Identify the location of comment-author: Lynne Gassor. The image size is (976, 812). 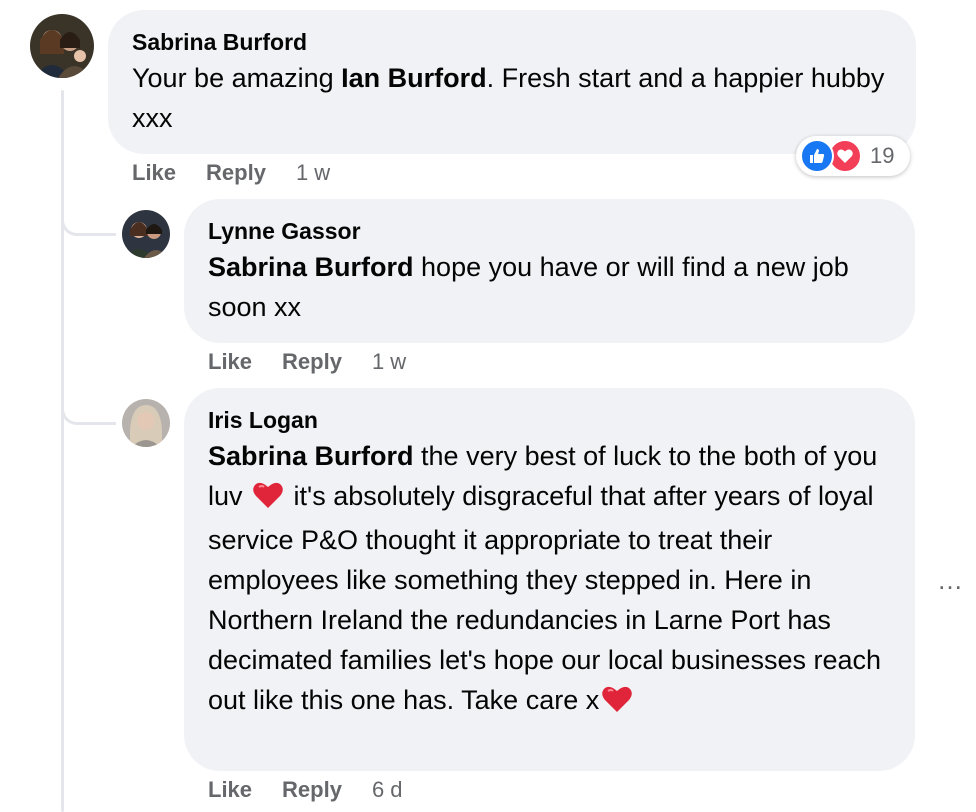
(549, 231).